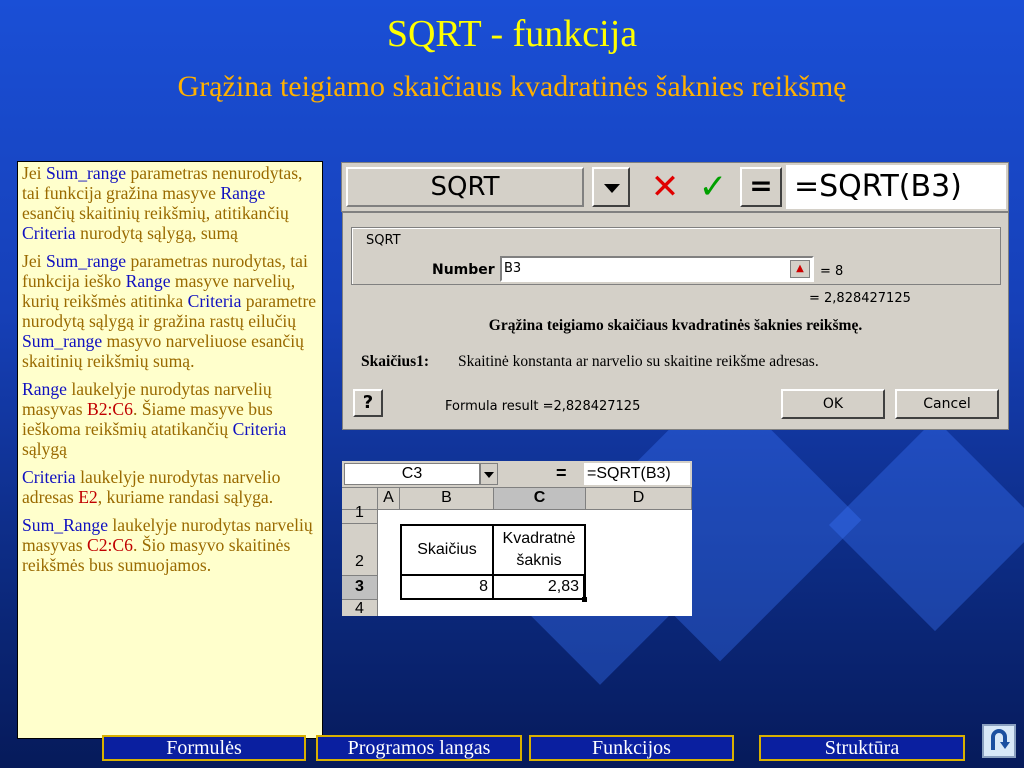 Image resolution: width=1024 pixels, height=768 pixels. I want to click on note-text: Sum_Range, so click(65, 525).